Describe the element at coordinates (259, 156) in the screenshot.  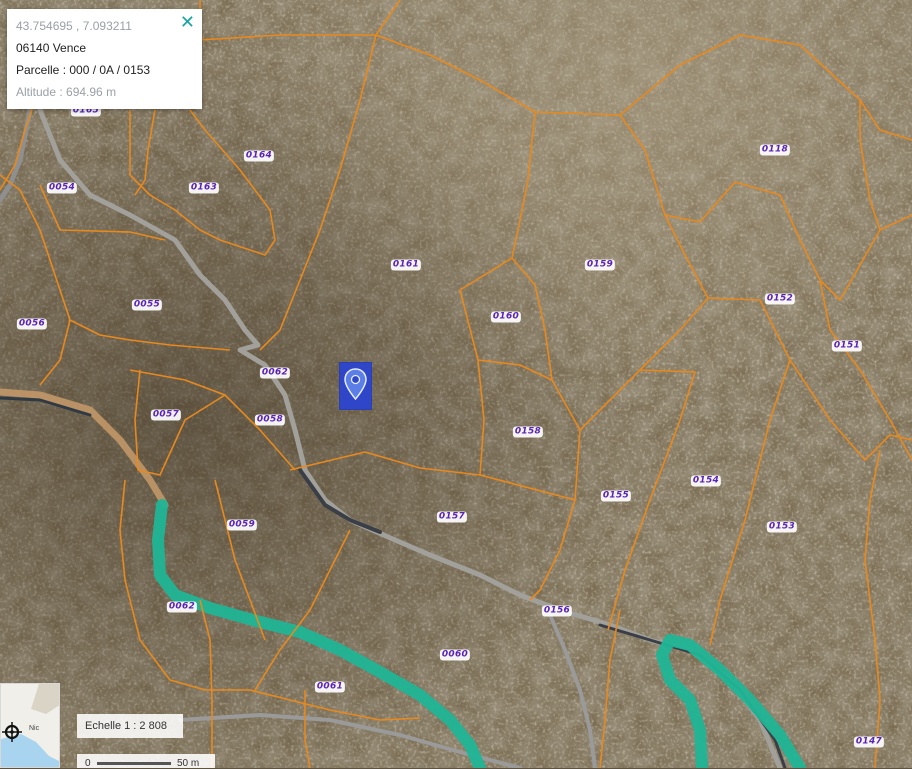
I see `parcel-label: 0164` at that location.